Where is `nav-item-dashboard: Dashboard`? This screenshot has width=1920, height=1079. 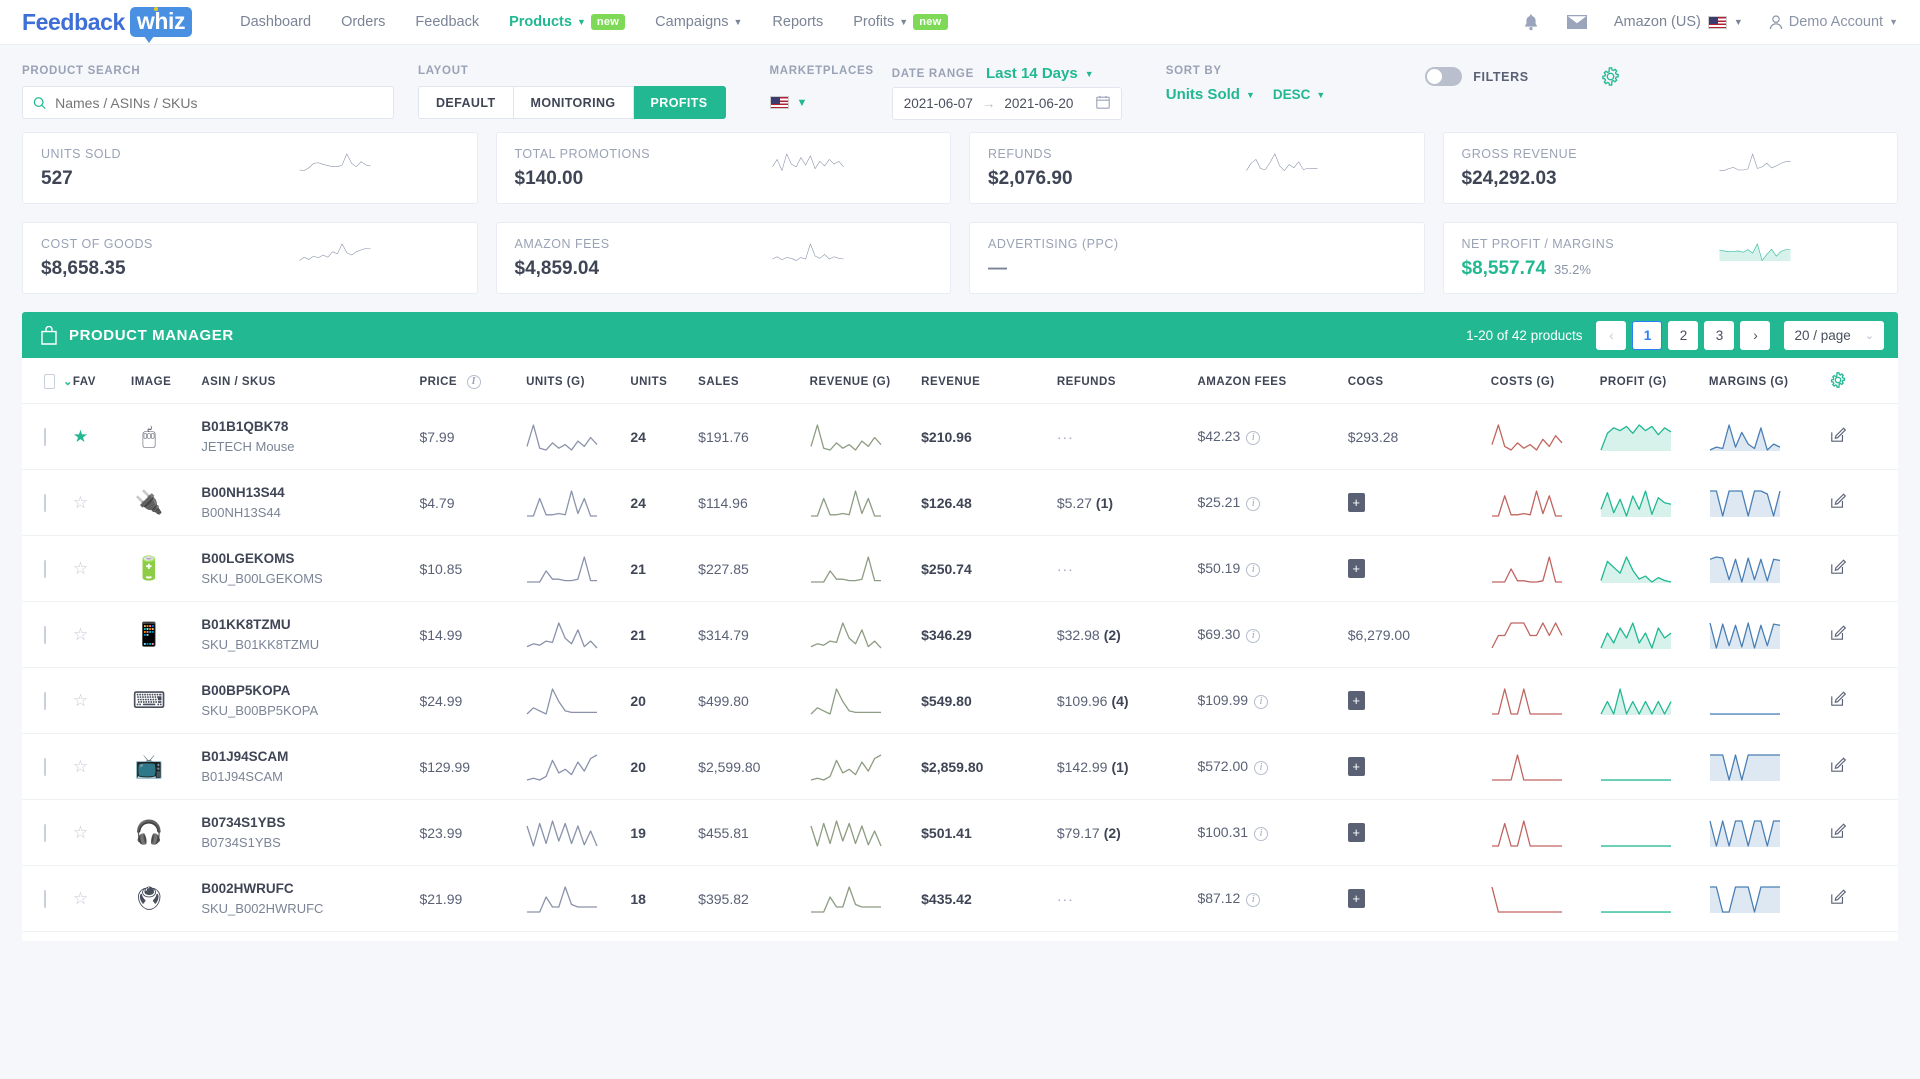 nav-item-dashboard: Dashboard is located at coordinates (275, 22).